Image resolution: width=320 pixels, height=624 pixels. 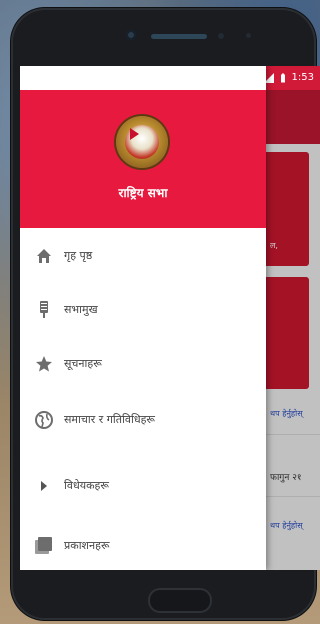 What do you see at coordinates (83, 363) in the screenshot?
I see `menu-label: सूचनाहरू` at bounding box center [83, 363].